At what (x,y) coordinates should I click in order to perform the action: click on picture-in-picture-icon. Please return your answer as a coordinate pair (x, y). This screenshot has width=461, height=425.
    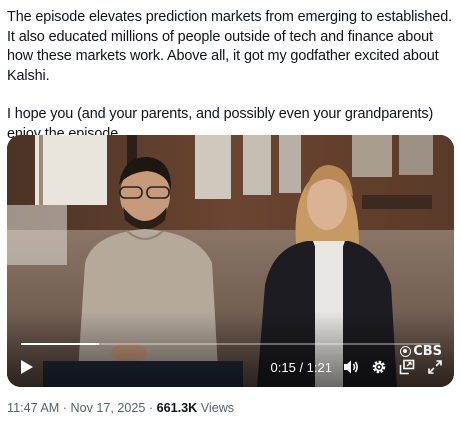
    Looking at the image, I should click on (407, 367).